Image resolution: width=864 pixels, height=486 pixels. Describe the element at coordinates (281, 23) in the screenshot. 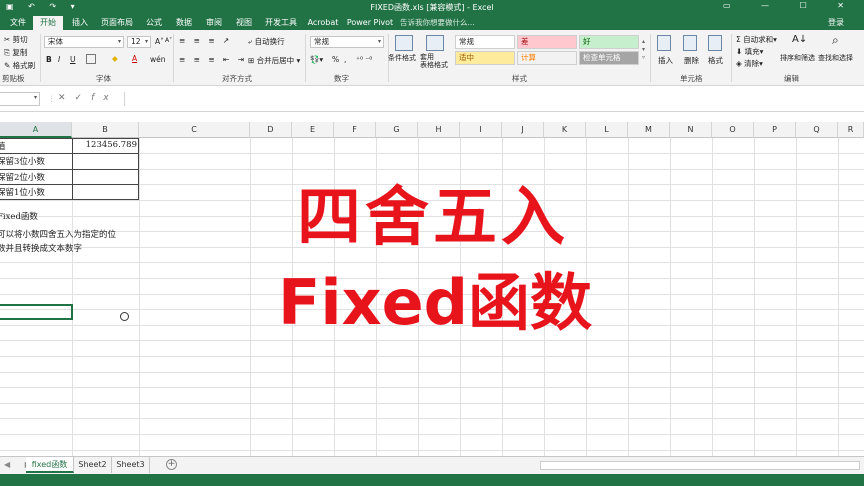

I see `tab-developer: 开发工具` at that location.